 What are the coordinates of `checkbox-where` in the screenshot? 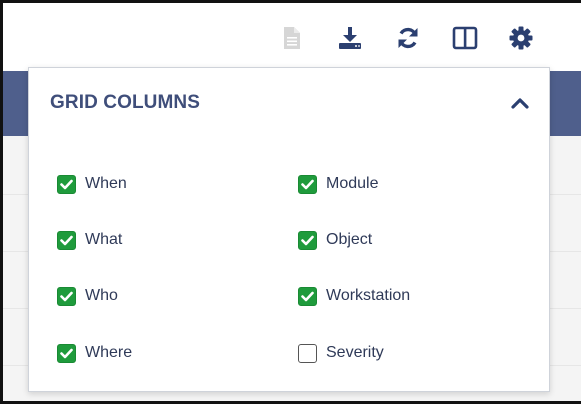 It's located at (66, 353).